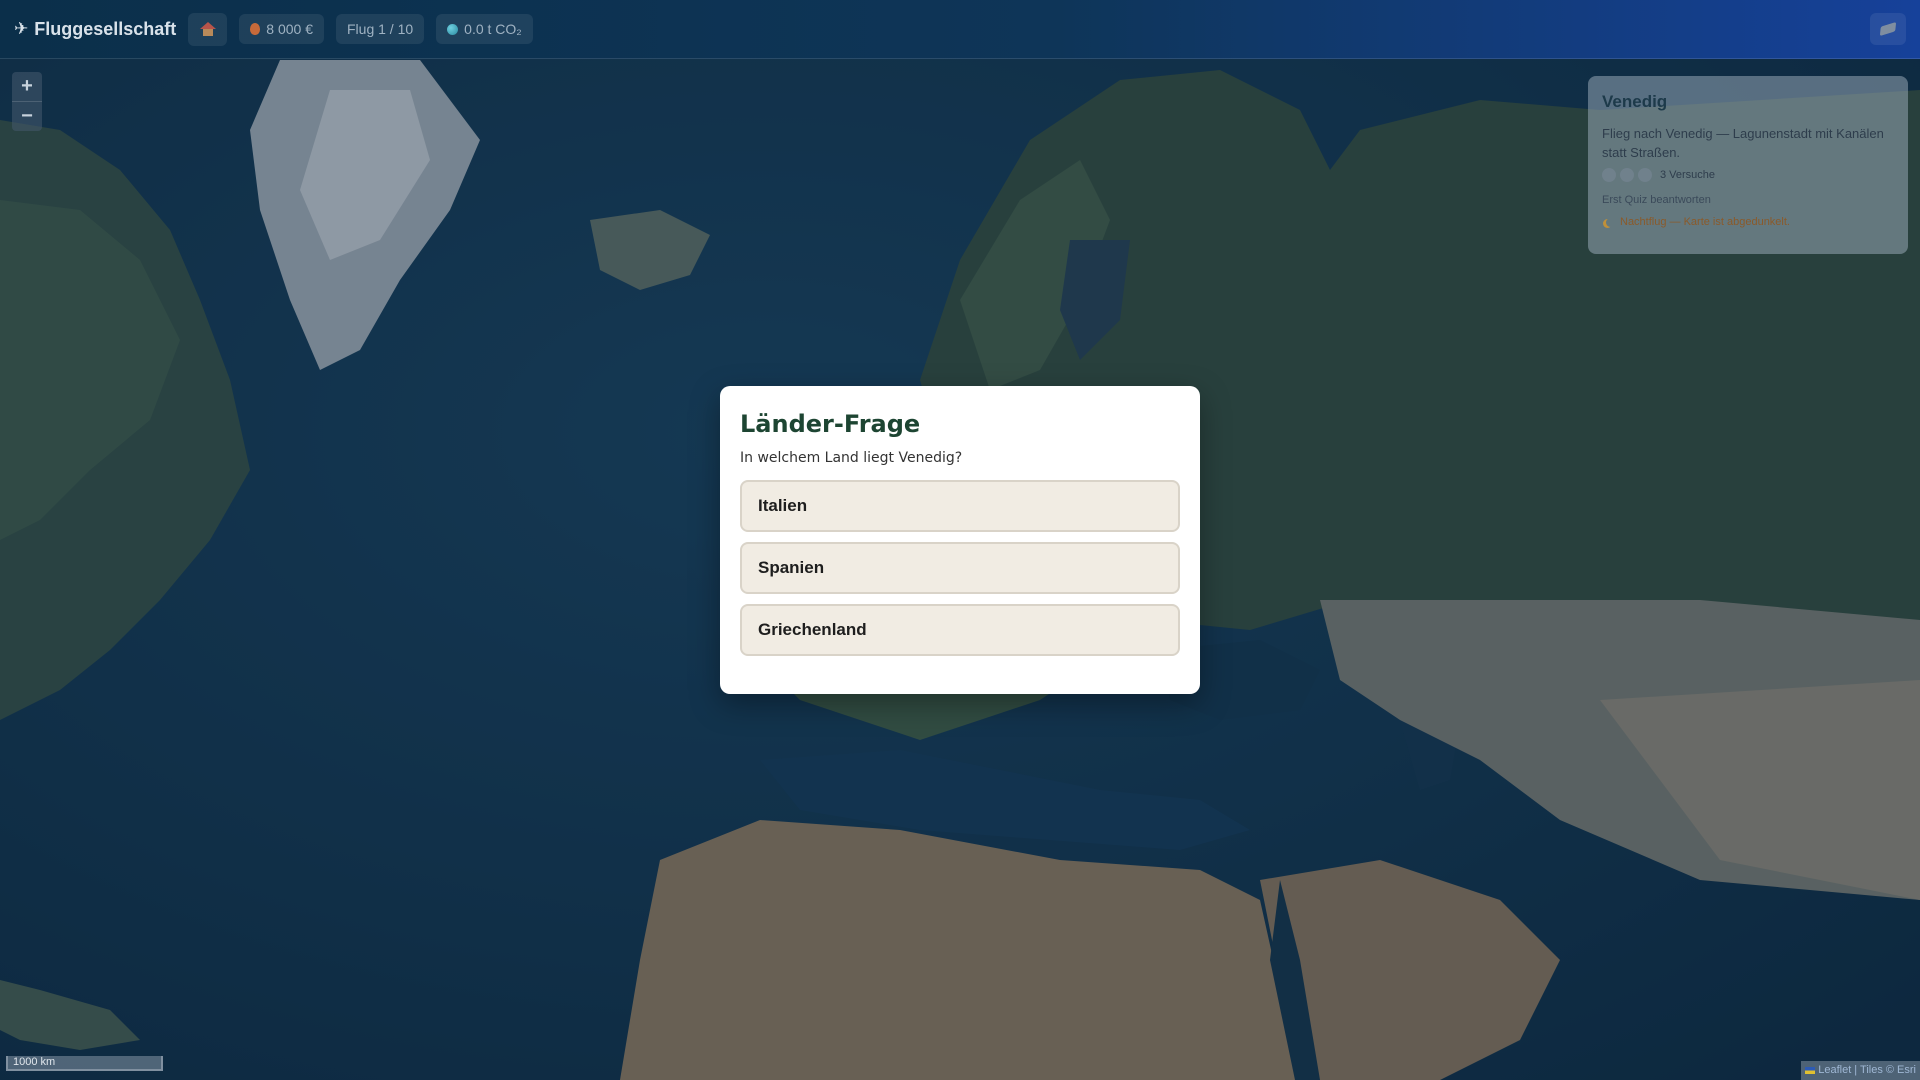 This screenshot has width=1920, height=1080. I want to click on answer-button-griechenland: Griechenland, so click(960, 630).